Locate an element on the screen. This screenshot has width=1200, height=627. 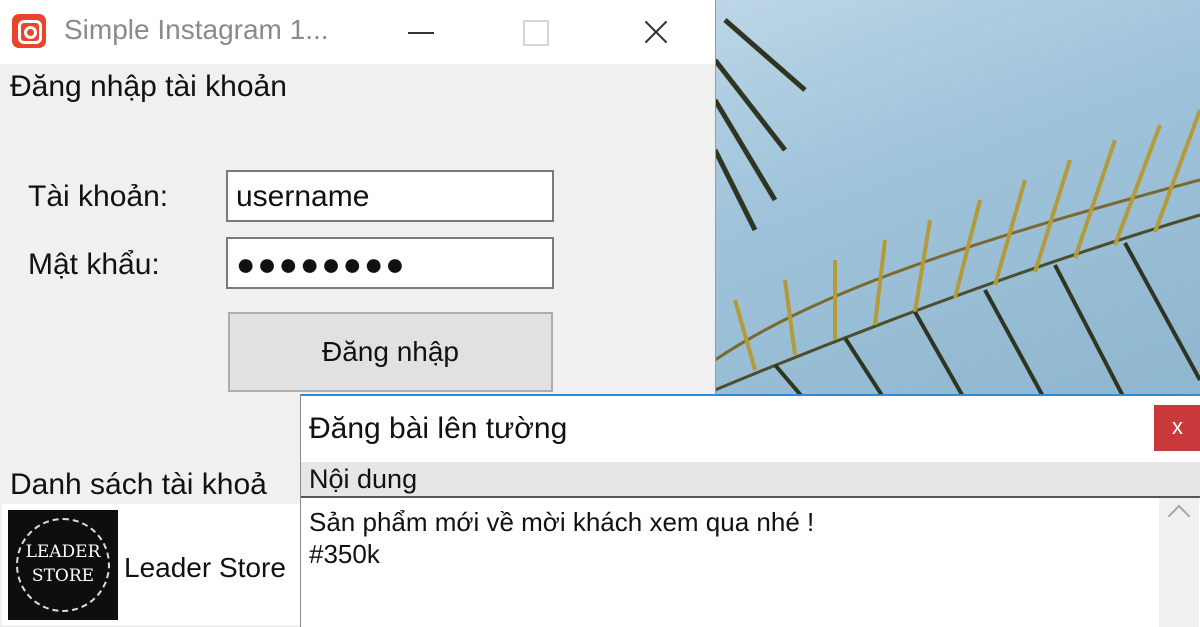
avatar-text-line2: STORE is located at coordinates (63, 576).